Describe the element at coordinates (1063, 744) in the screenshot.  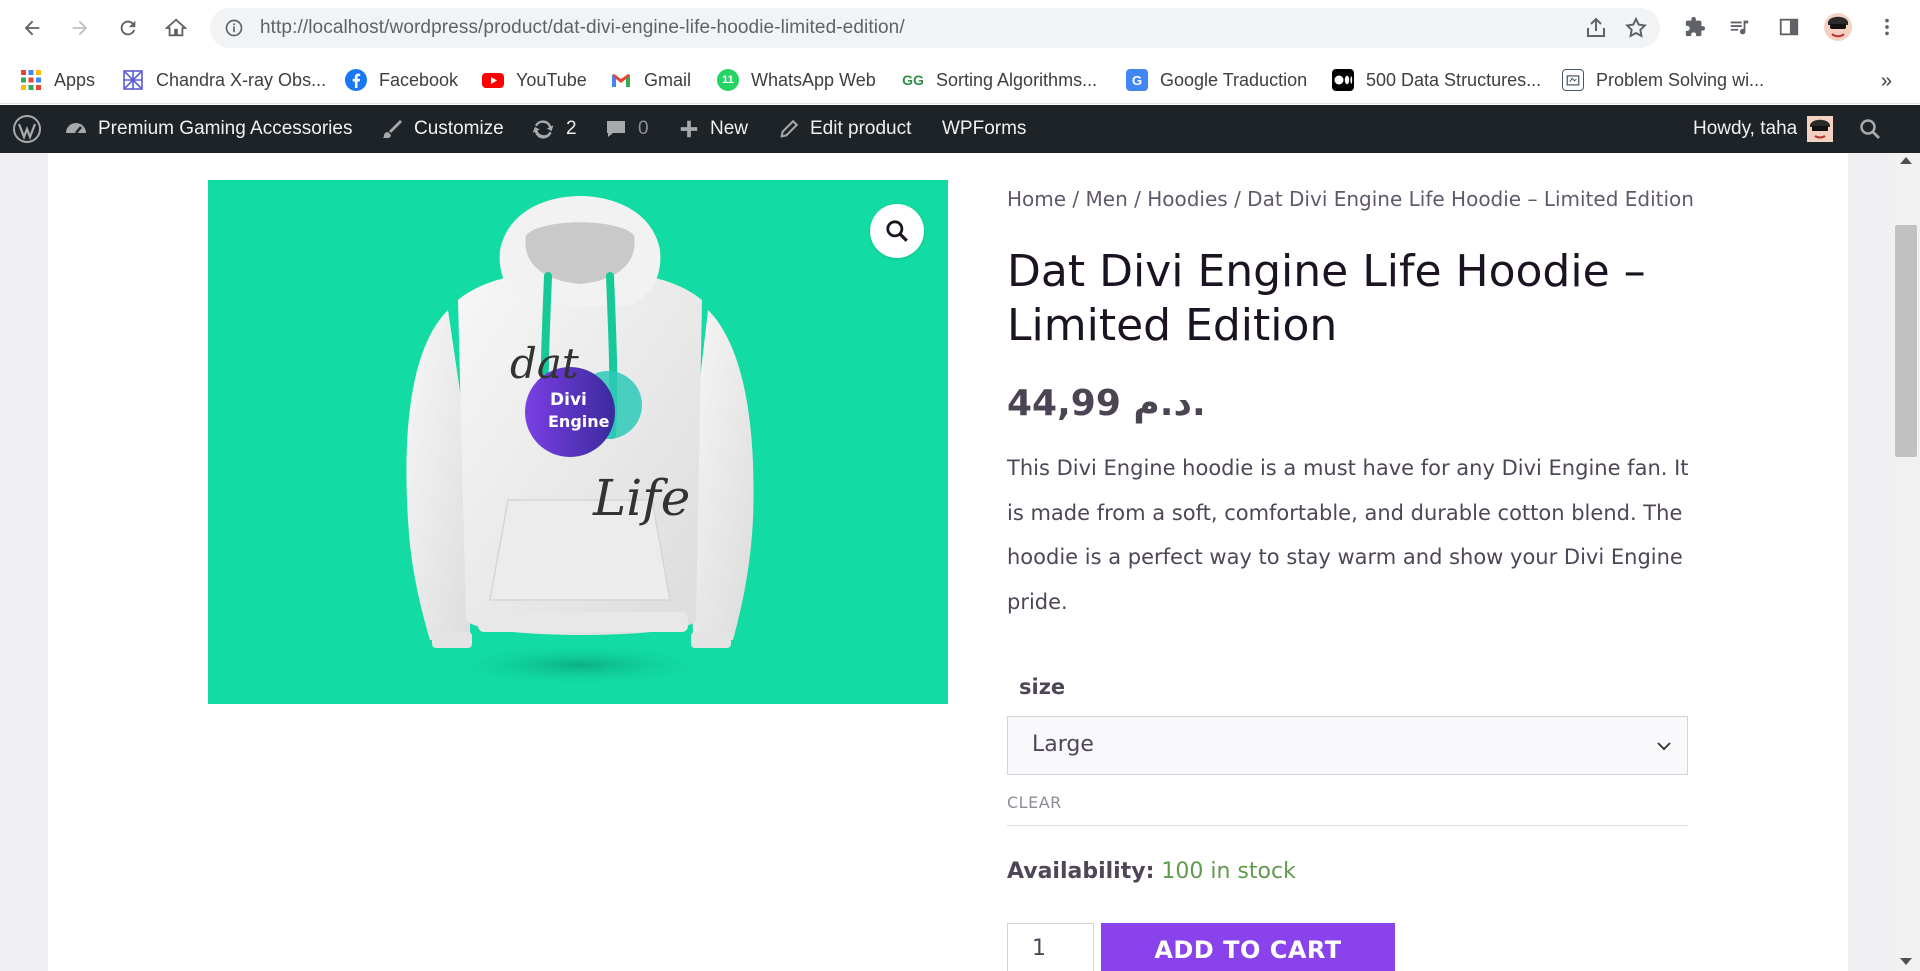
I see `size-select-value: Large` at that location.